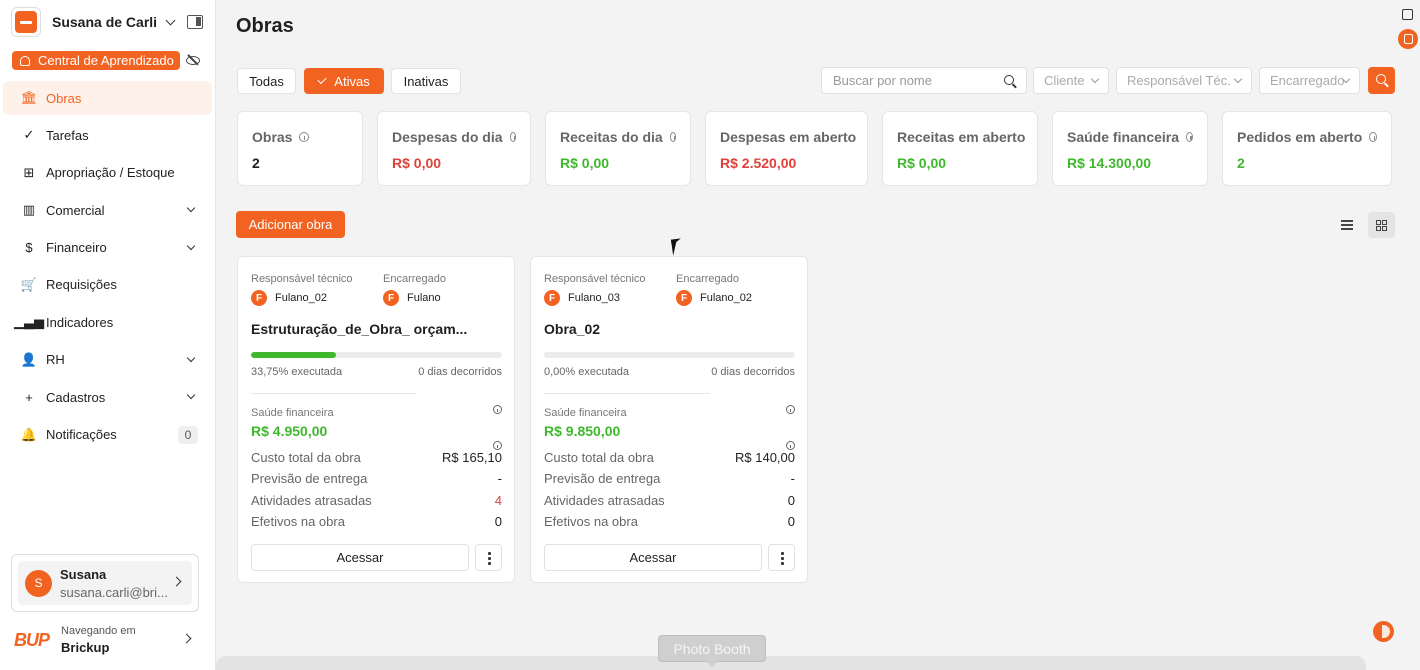 This screenshot has height=670, width=1420. What do you see at coordinates (498, 500) in the screenshot?
I see `late-value: 4` at bounding box center [498, 500].